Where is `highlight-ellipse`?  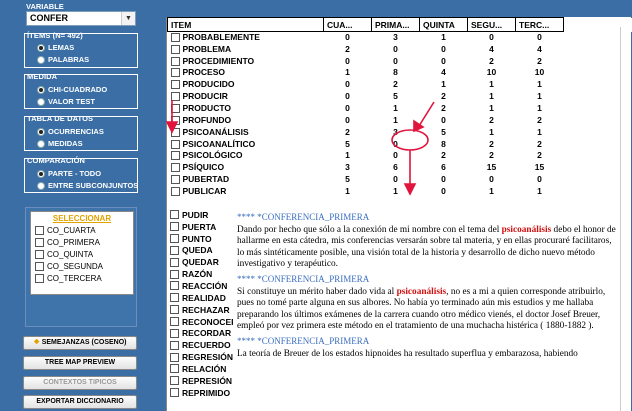 highlight-ellipse is located at coordinates (410, 140).